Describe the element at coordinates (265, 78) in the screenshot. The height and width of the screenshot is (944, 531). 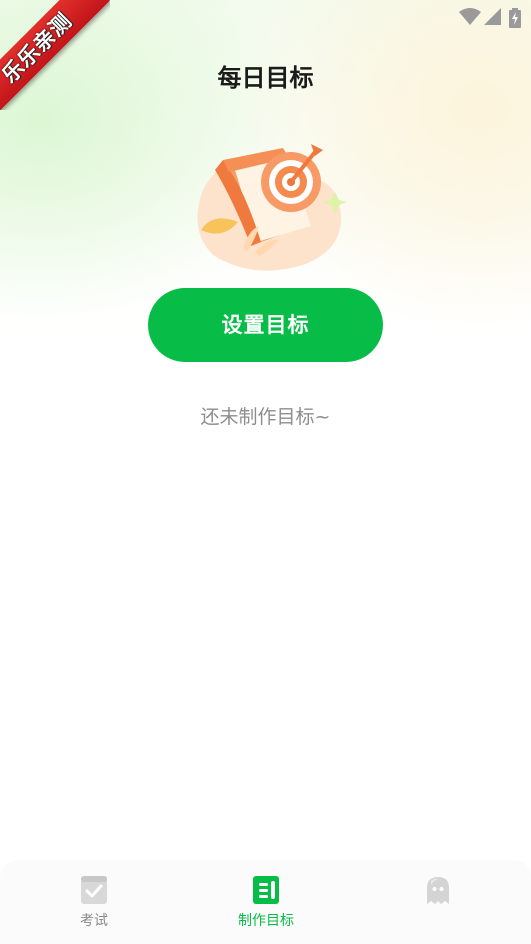
I see `page-title: 每日目标` at that location.